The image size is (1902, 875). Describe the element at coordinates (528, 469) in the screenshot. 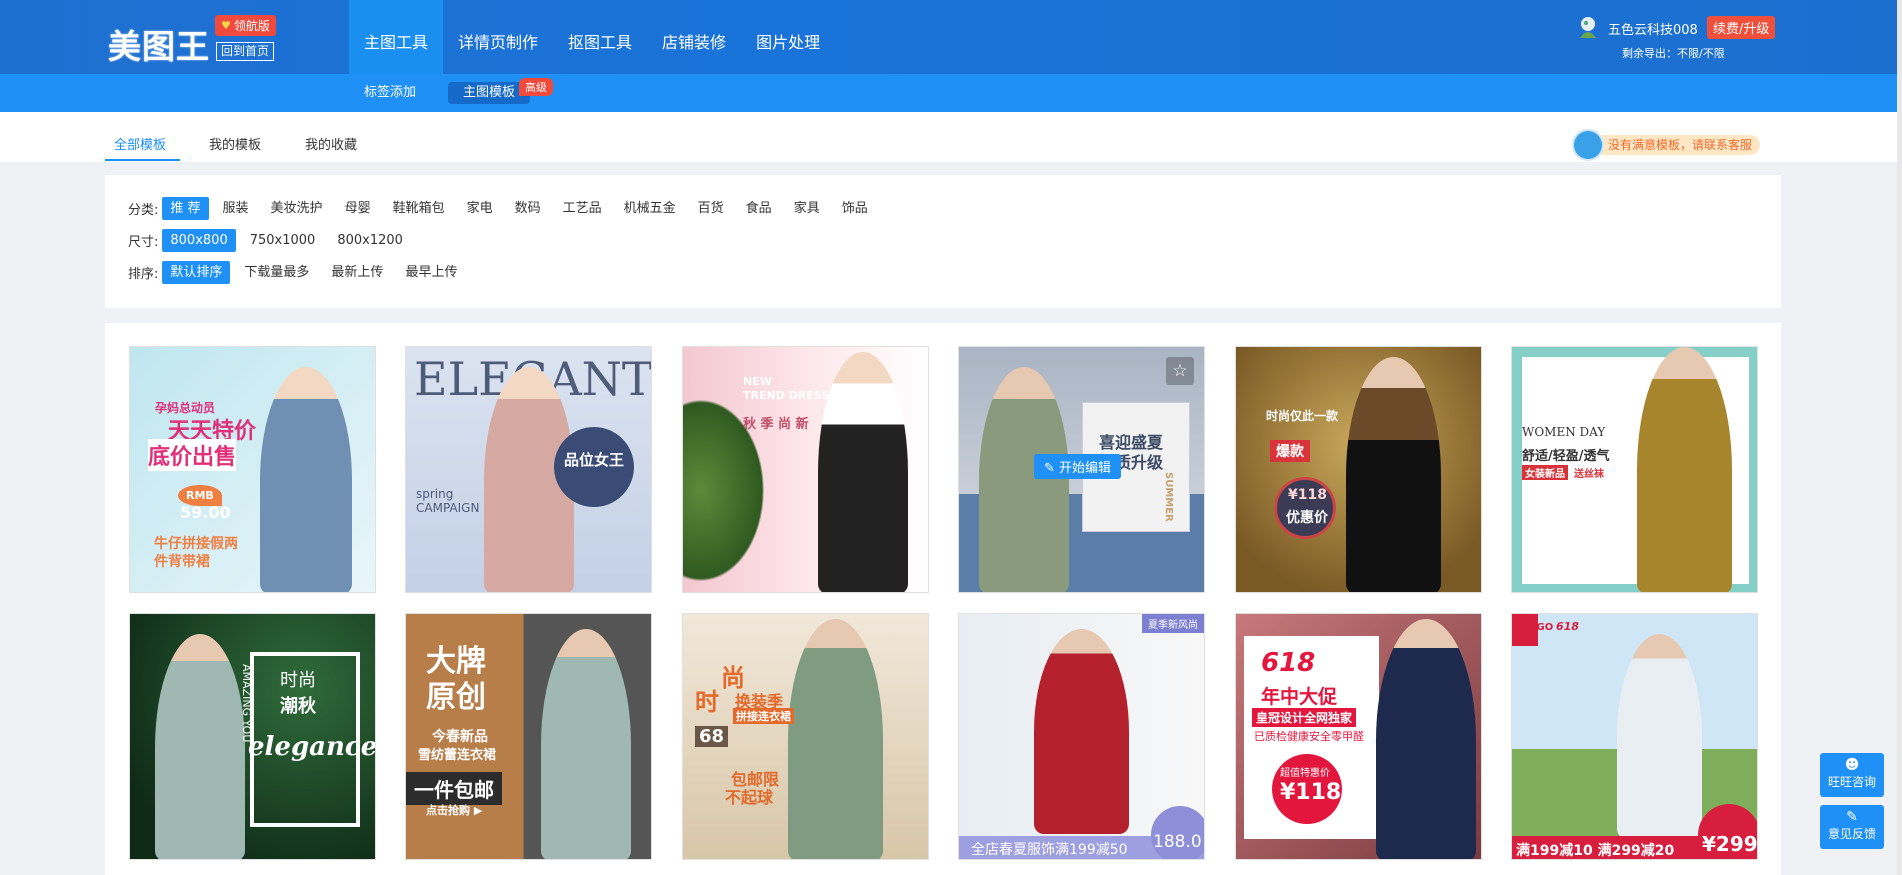

I see `template-card: ELEGANT 品位女王 spring CAMPAIGN` at that location.